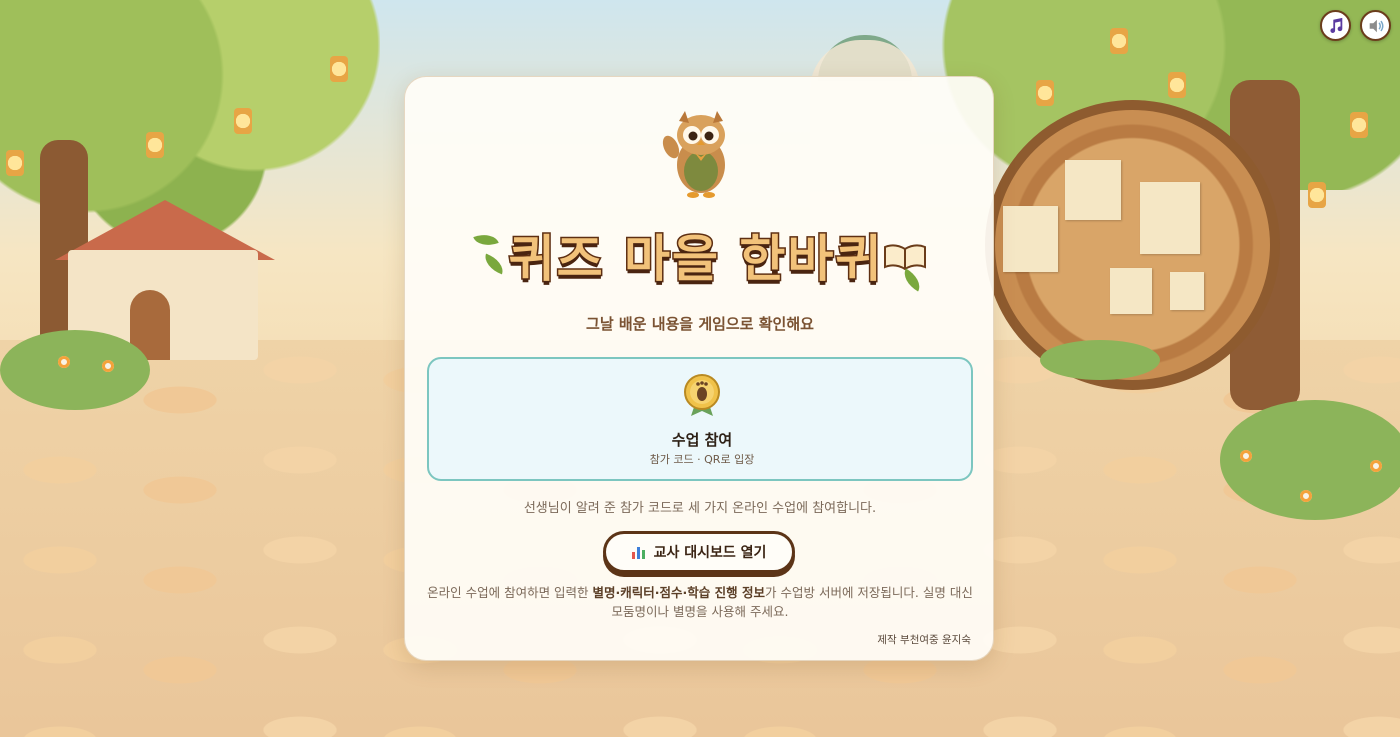 This screenshot has height=737, width=1400. What do you see at coordinates (638, 552) in the screenshot?
I see `bar-chart-icon` at bounding box center [638, 552].